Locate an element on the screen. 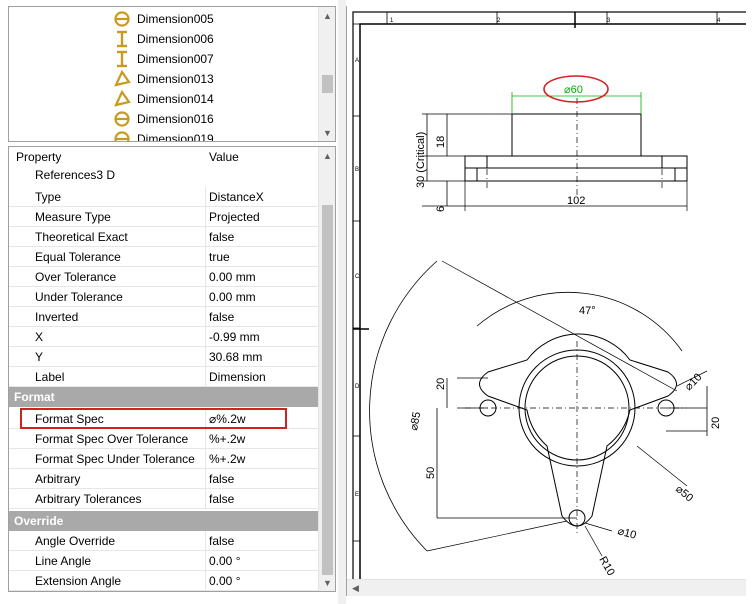  tree-item: Dimension005 is located at coordinates (163, 19).